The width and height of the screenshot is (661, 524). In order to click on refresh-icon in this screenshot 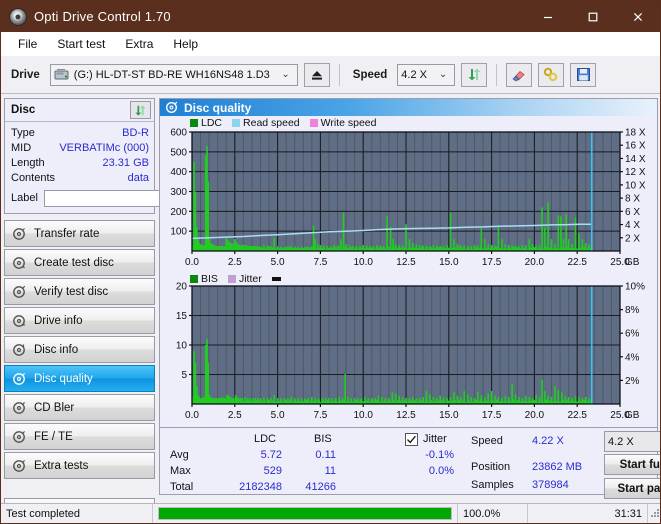, I will do `click(474, 74)`.